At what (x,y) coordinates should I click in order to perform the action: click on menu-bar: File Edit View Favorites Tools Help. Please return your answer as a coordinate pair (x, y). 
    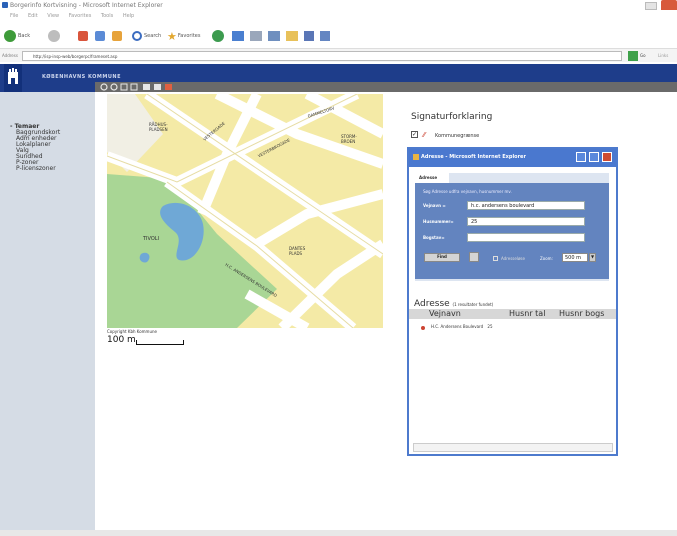
    Looking at the image, I should click on (338, 15).